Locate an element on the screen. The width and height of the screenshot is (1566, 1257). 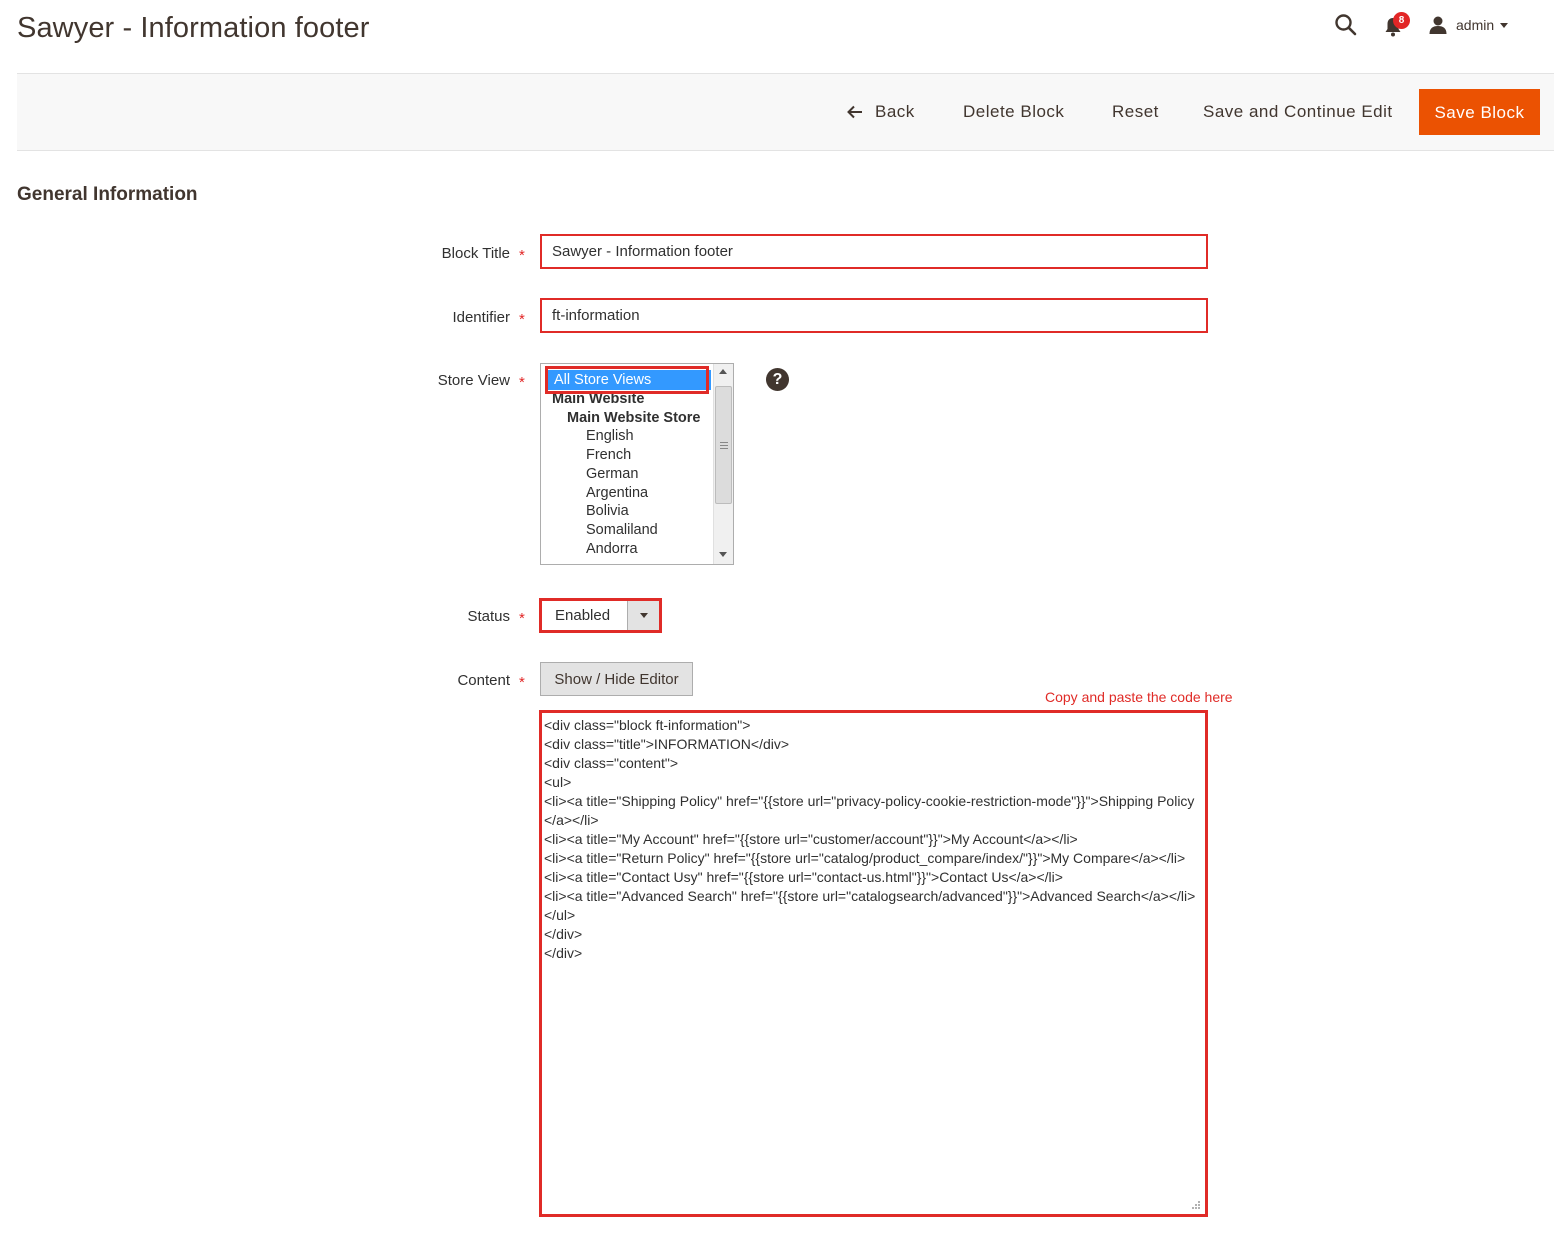
status-value: Enabled is located at coordinates (583, 615).